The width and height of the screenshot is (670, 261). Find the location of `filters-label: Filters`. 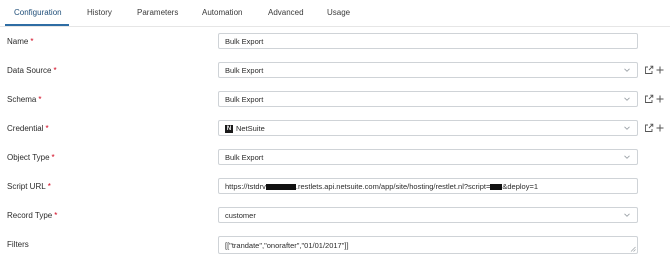

filters-label: Filters is located at coordinates (18, 244).